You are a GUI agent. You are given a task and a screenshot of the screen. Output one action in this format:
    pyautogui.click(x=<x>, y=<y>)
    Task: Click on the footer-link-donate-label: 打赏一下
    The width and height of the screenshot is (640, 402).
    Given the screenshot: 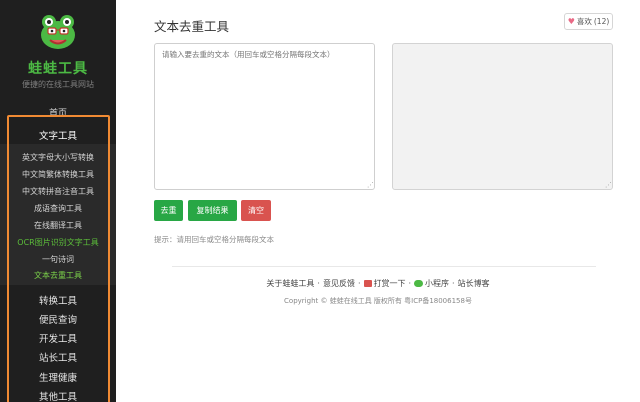 What is the action you would take?
    pyautogui.click(x=389, y=283)
    